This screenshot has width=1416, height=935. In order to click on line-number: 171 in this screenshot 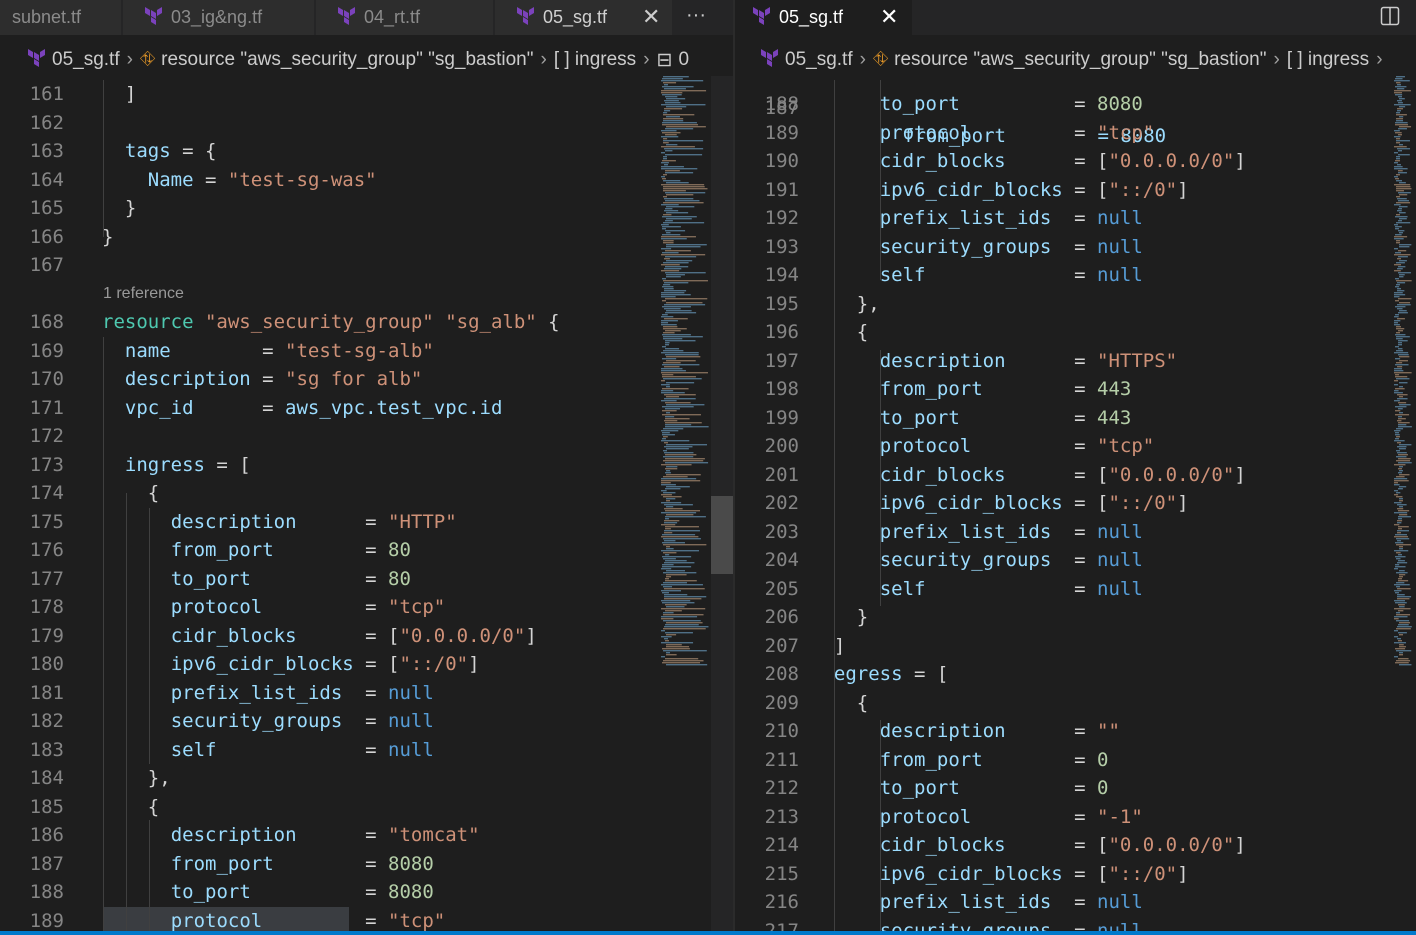, I will do `click(46, 407)`.